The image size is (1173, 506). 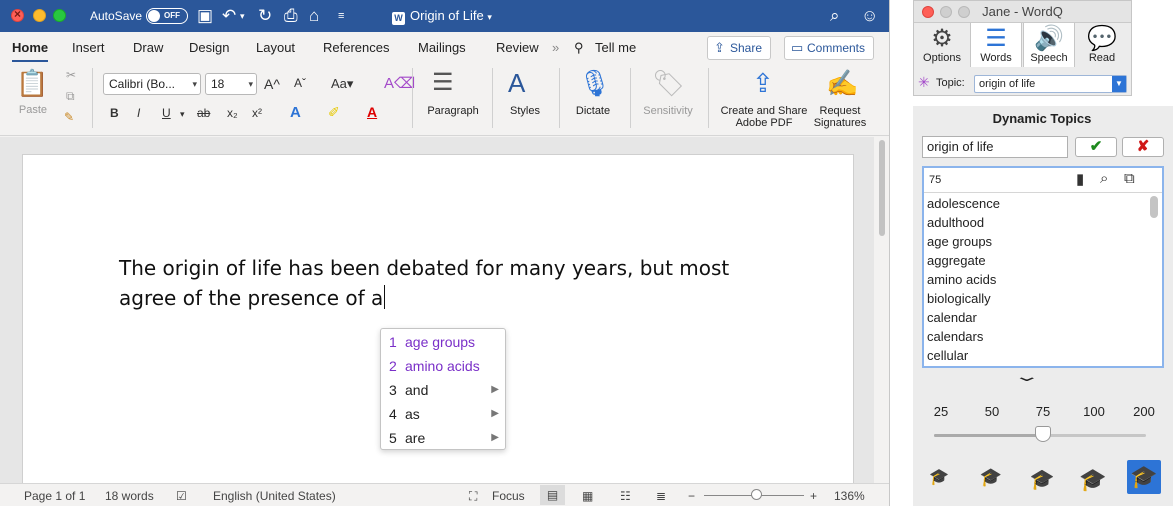 I want to click on vertical-scrollbar, so click(x=881, y=310).